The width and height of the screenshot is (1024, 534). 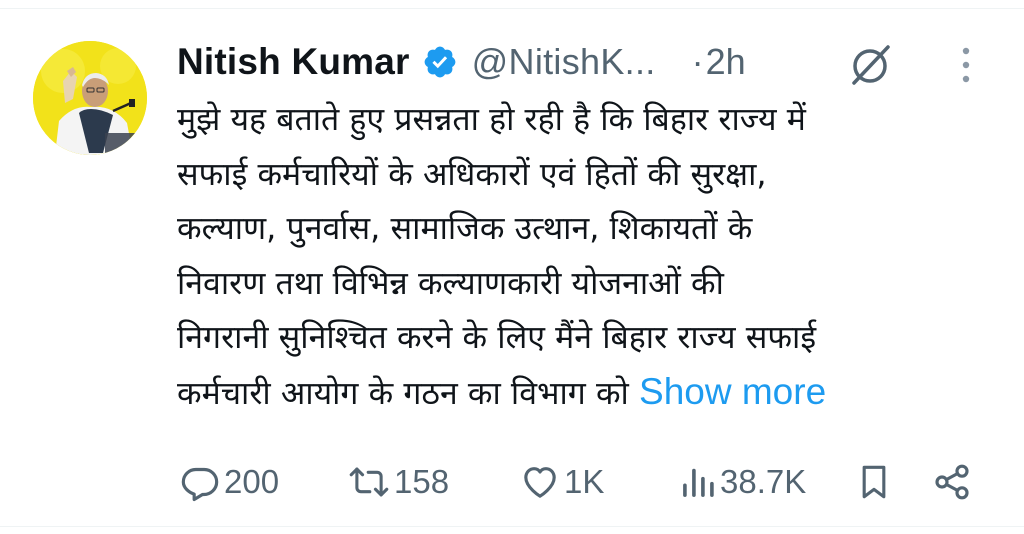 I want to click on share-icon, so click(x=952, y=482).